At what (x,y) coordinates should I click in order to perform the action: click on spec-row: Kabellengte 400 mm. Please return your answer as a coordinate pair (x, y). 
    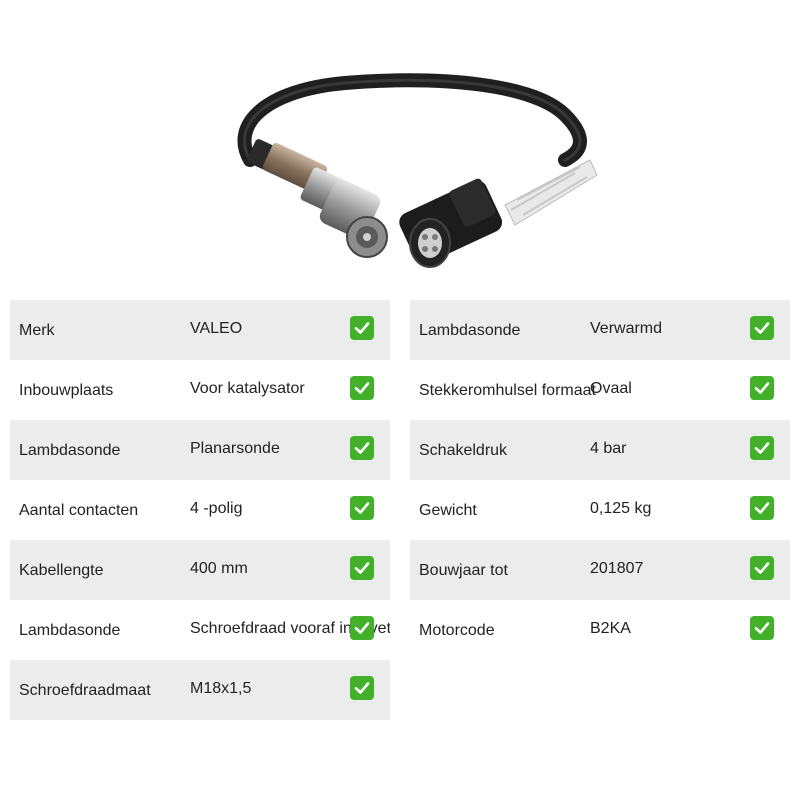
    Looking at the image, I should click on (200, 570).